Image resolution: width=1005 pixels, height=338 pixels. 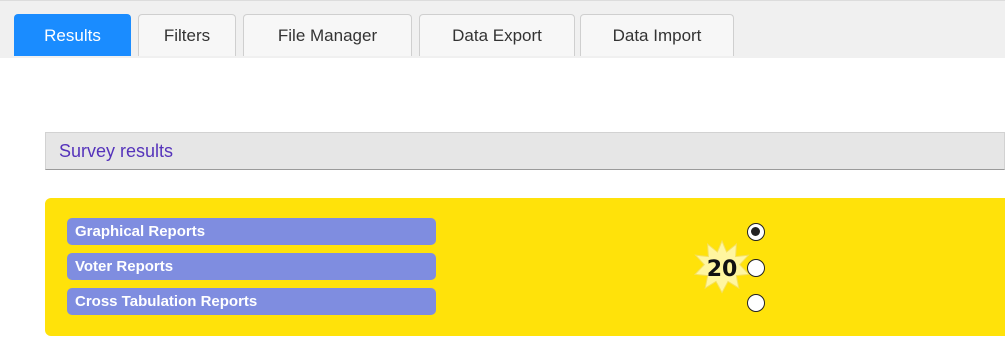 What do you see at coordinates (187, 35) in the screenshot?
I see `tab-filters: Filters` at bounding box center [187, 35].